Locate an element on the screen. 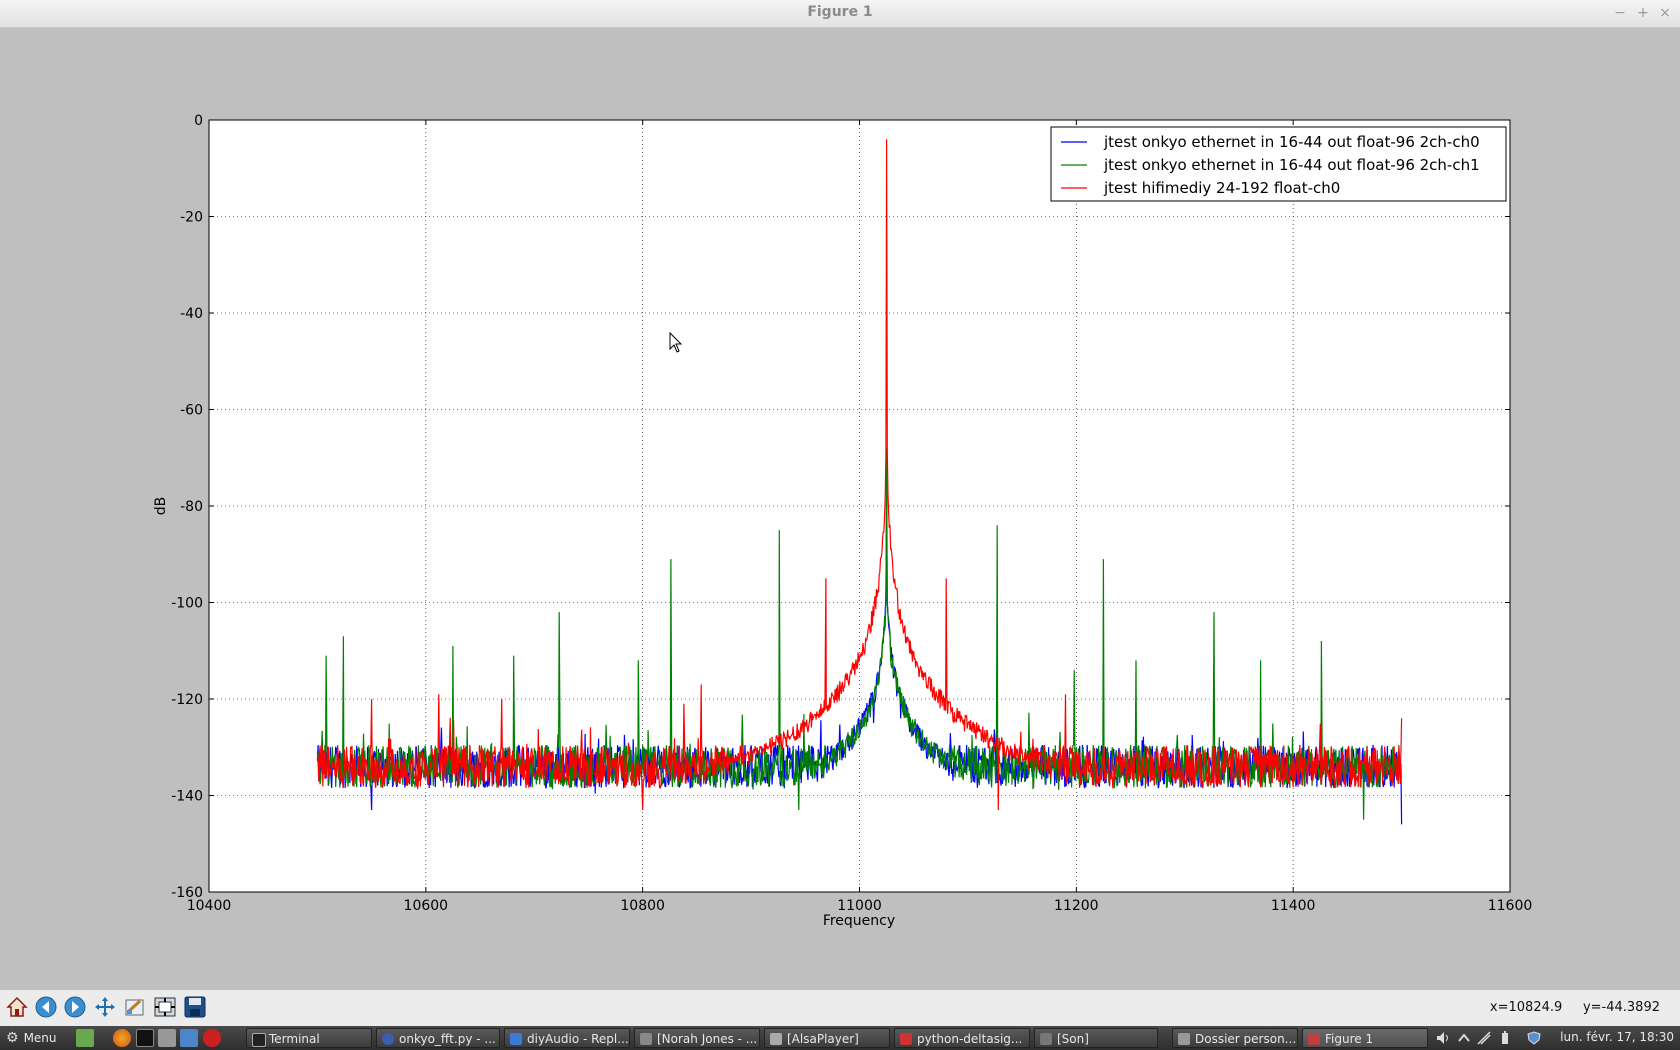 The width and height of the screenshot is (1680, 1050). file-manager-icon is located at coordinates (167, 1038).